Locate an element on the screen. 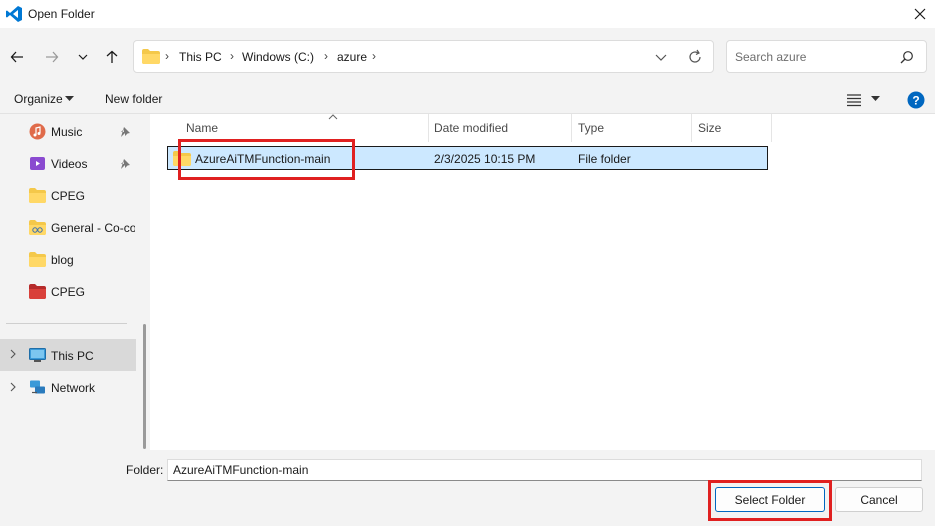 The width and height of the screenshot is (935, 526). arrow-left-icon is located at coordinates (16, 57).